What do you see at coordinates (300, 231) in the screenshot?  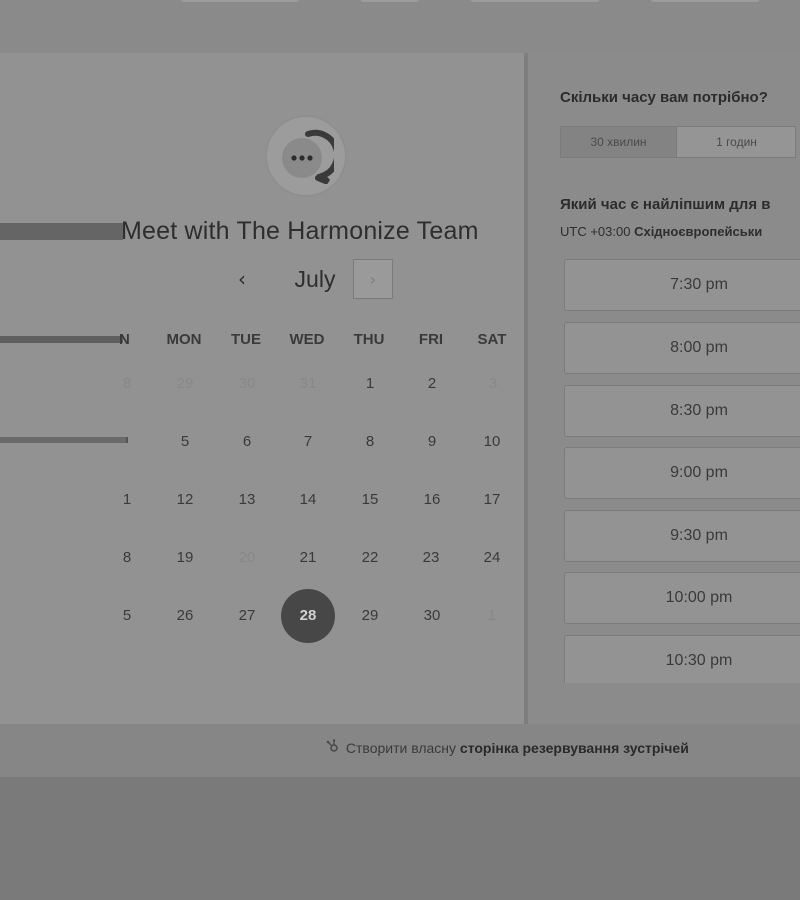 I see `event-title: Meet with The Harmonize Team` at bounding box center [300, 231].